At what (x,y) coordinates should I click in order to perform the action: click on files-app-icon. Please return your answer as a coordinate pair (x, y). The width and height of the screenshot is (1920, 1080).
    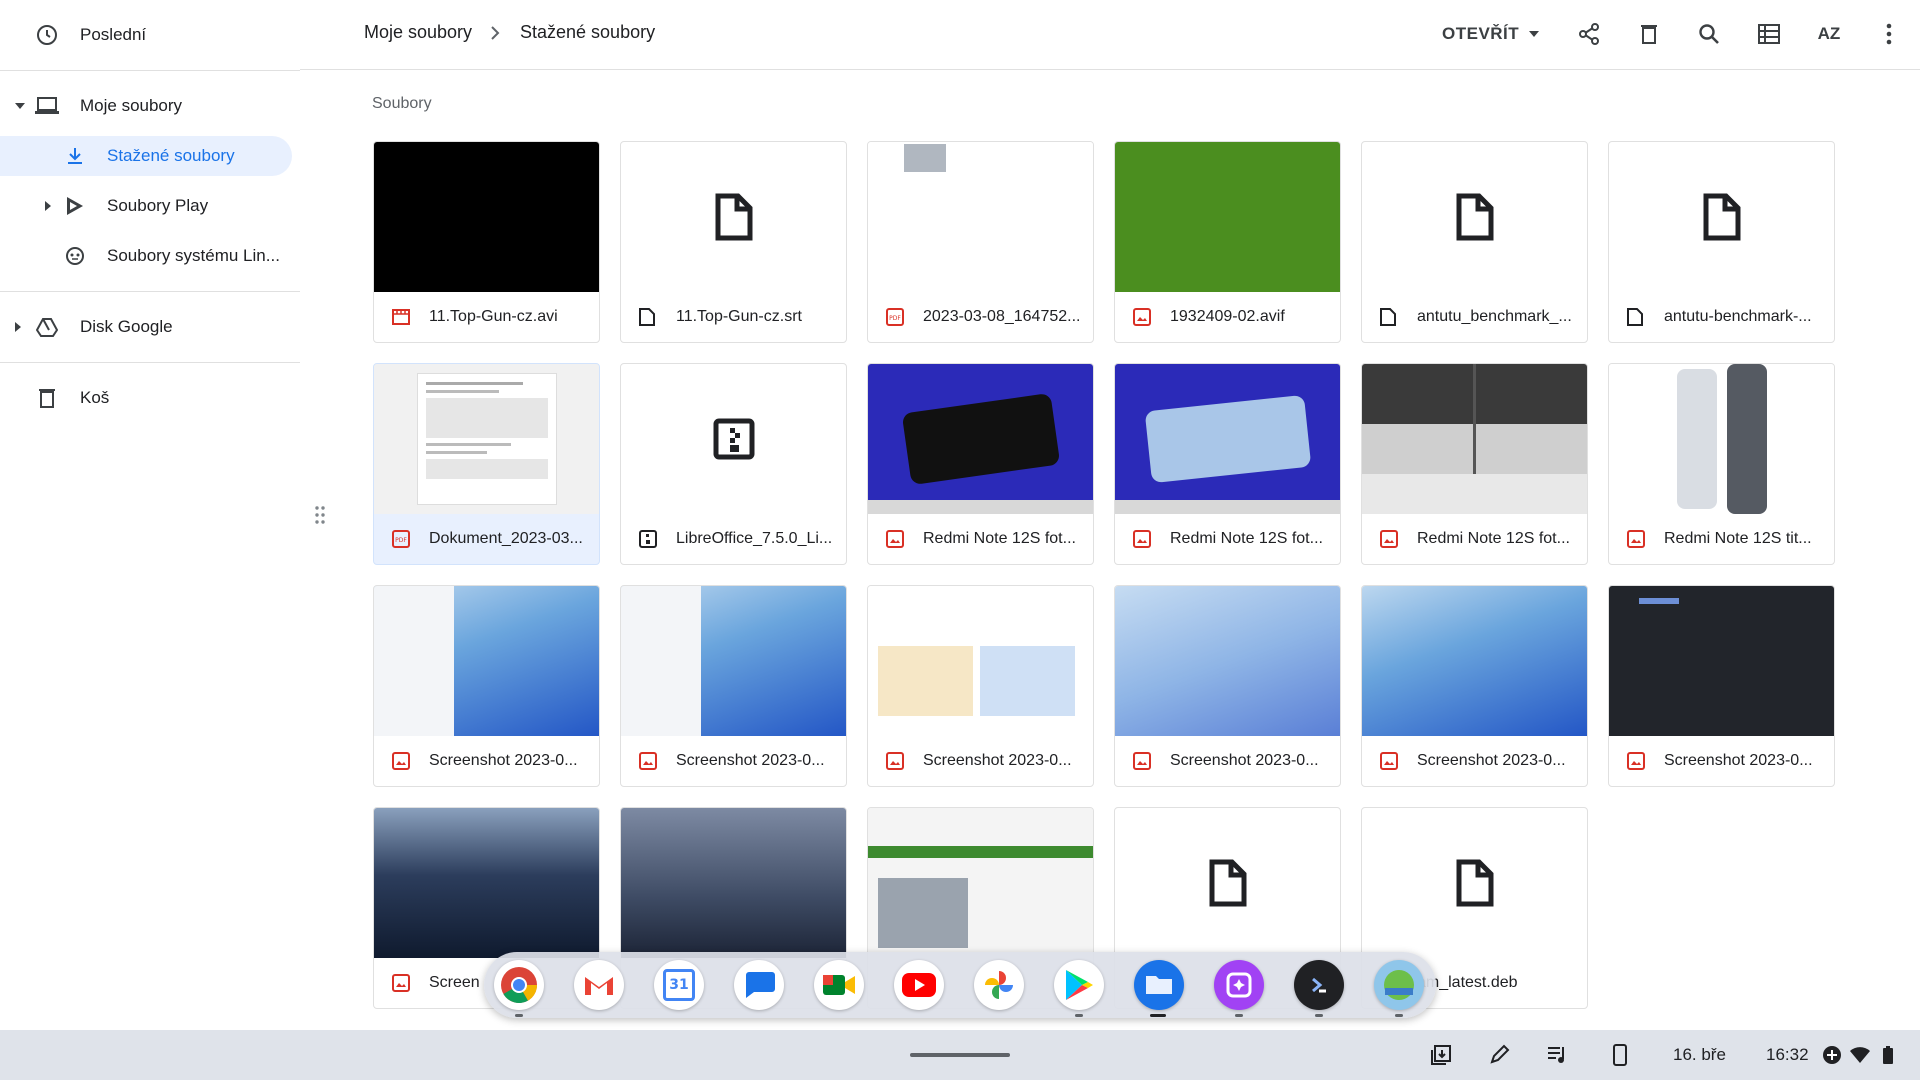
    Looking at the image, I should click on (1159, 985).